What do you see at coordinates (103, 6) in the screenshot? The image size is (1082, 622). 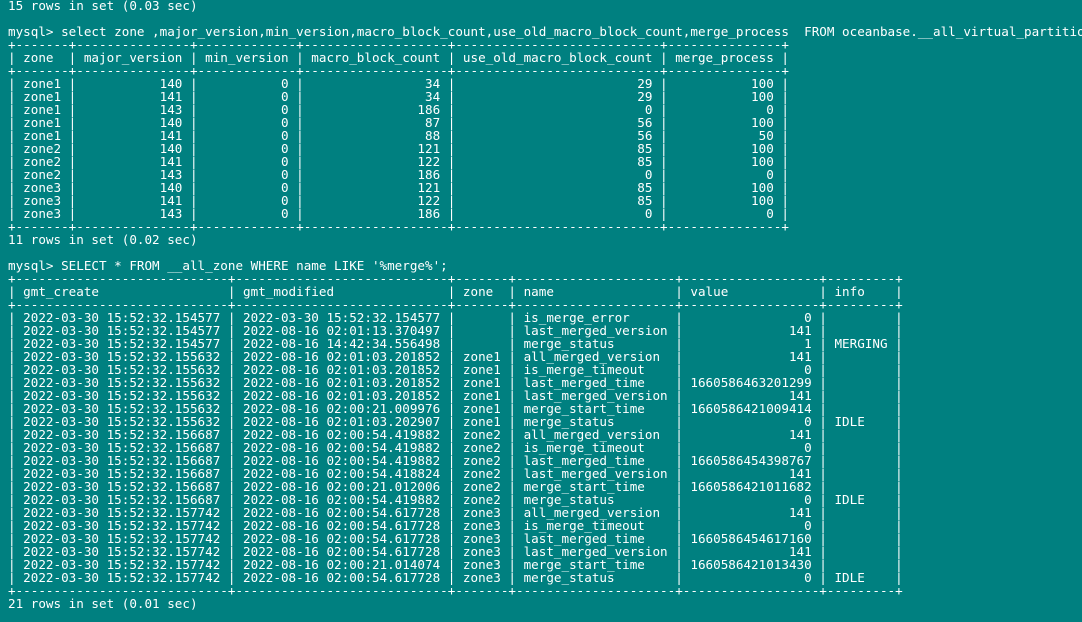 I see `output-line-rows-15: 15 rows in set (0.03 sec)` at bounding box center [103, 6].